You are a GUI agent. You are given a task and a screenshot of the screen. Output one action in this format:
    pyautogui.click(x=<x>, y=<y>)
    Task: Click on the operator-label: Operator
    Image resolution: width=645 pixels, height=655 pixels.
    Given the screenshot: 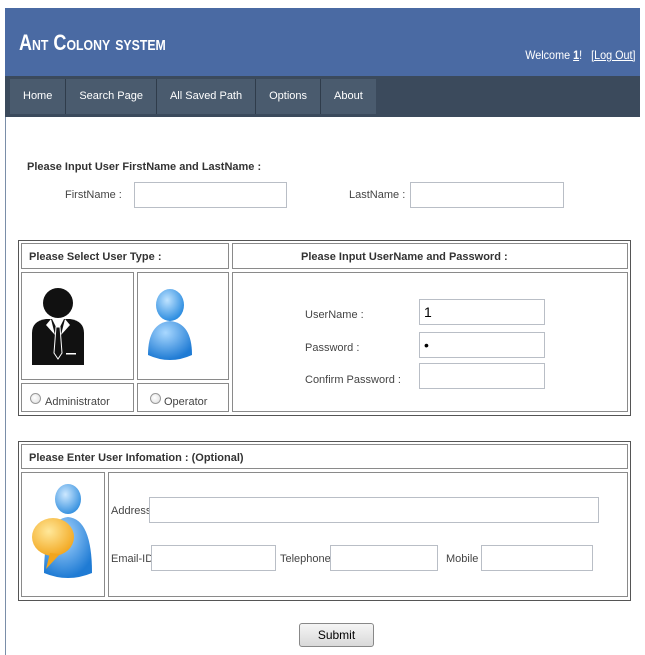 What is the action you would take?
    pyautogui.click(x=186, y=402)
    